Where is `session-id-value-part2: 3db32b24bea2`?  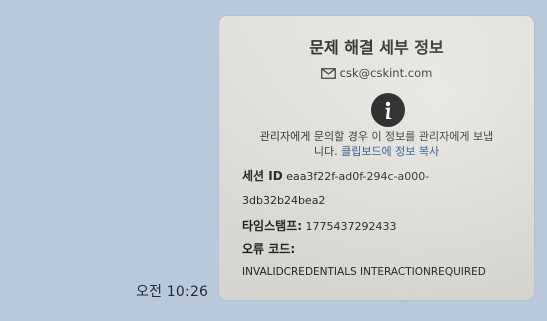
session-id-value-part2: 3db32b24bea2 is located at coordinates (284, 200).